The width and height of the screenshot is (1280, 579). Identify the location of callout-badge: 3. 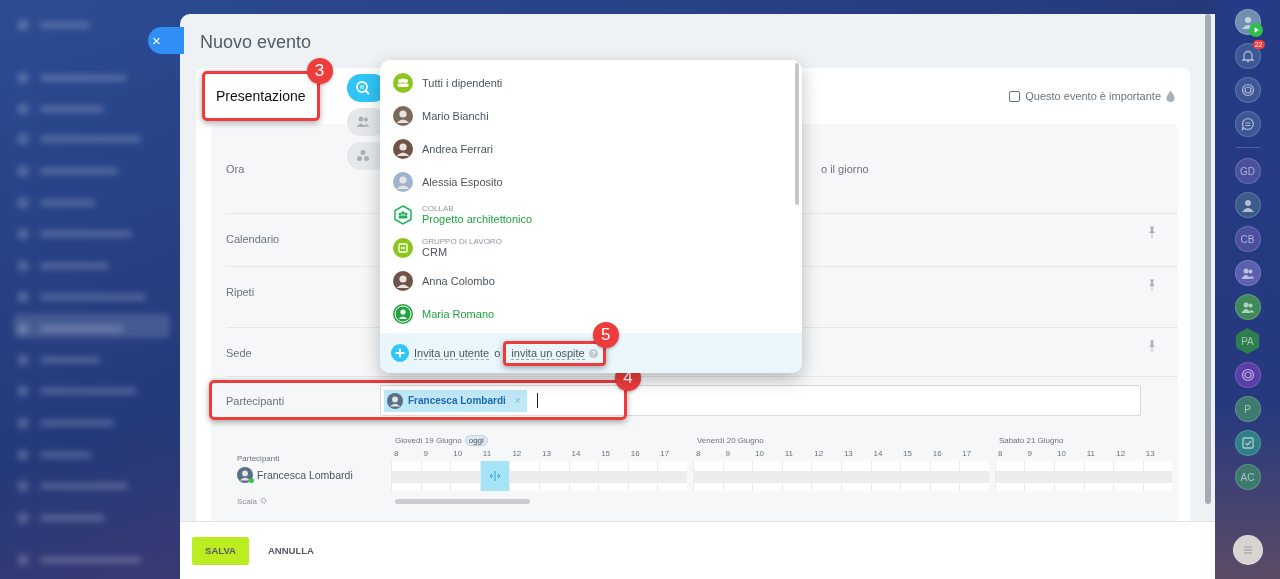
(319, 71).